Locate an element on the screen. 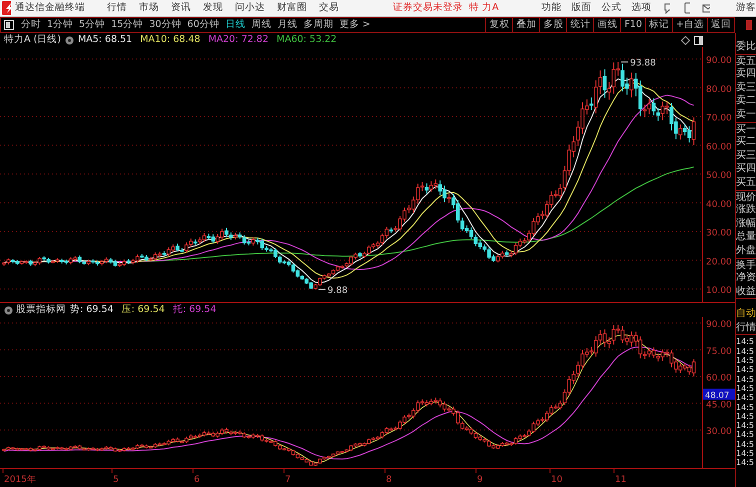 The image size is (756, 487). period-tab: 1分钟 is located at coordinates (60, 25).